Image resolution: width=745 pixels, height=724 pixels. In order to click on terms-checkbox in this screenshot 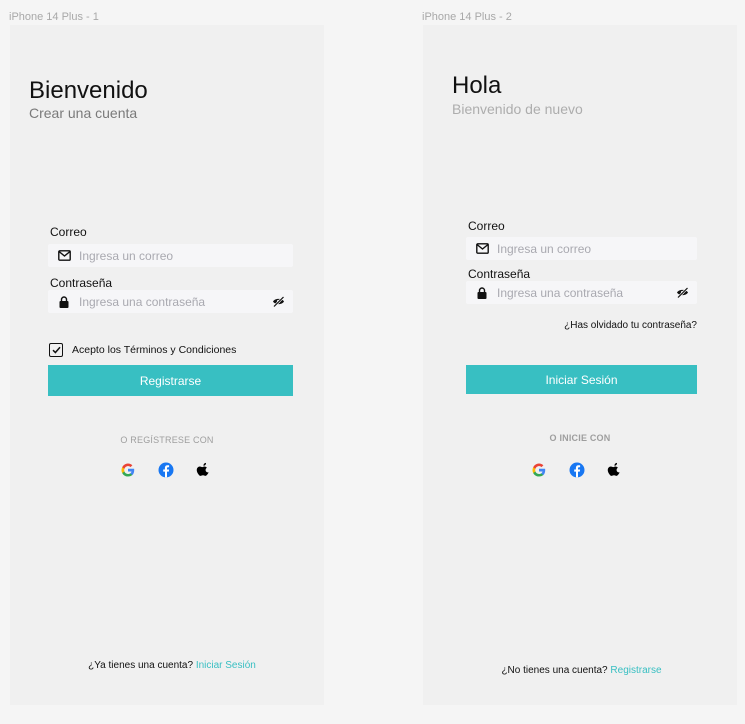, I will do `click(56, 350)`.